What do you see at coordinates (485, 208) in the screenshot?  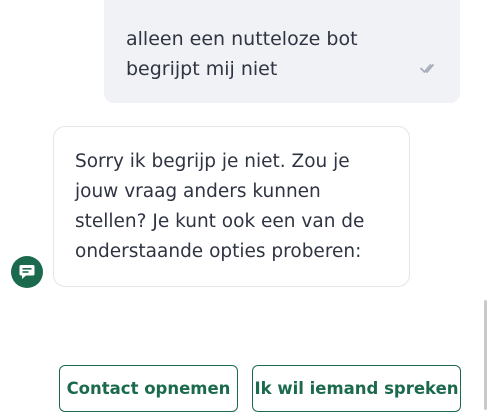 I see `scrollbar` at bounding box center [485, 208].